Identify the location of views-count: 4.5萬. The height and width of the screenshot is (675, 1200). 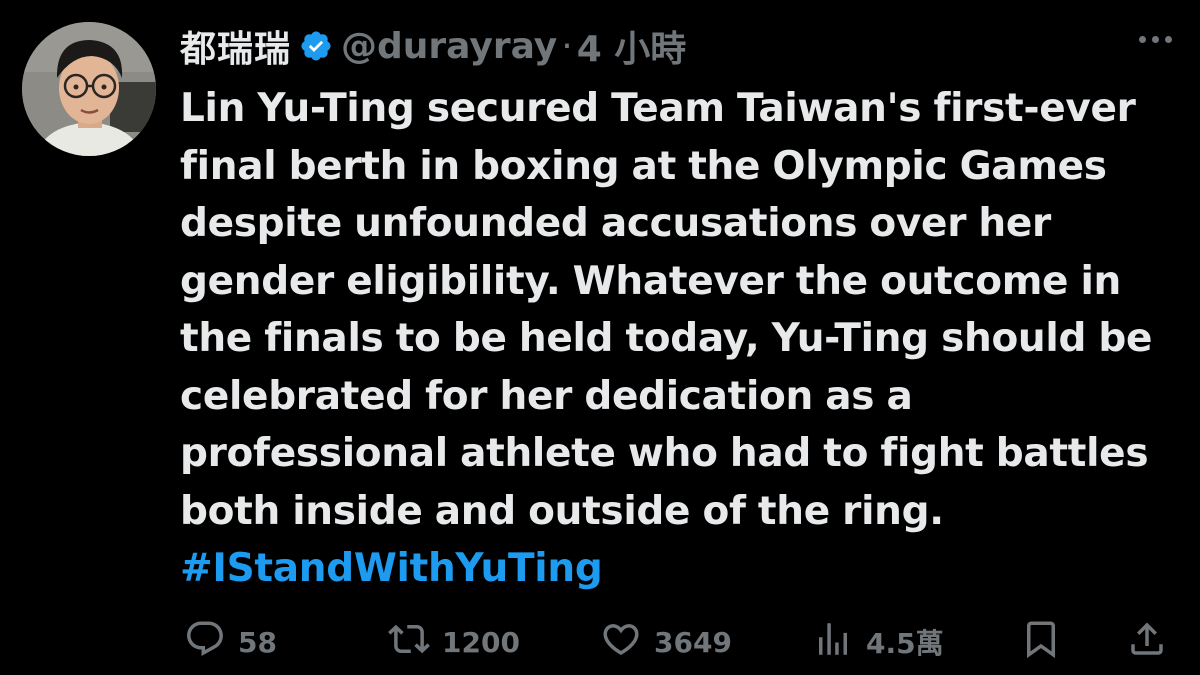
(905, 643).